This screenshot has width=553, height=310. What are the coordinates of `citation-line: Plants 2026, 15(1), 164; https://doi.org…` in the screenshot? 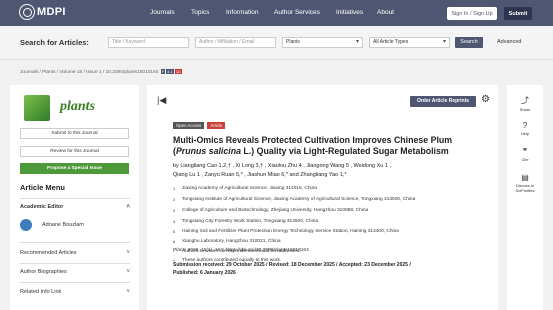 It's located at (241, 250).